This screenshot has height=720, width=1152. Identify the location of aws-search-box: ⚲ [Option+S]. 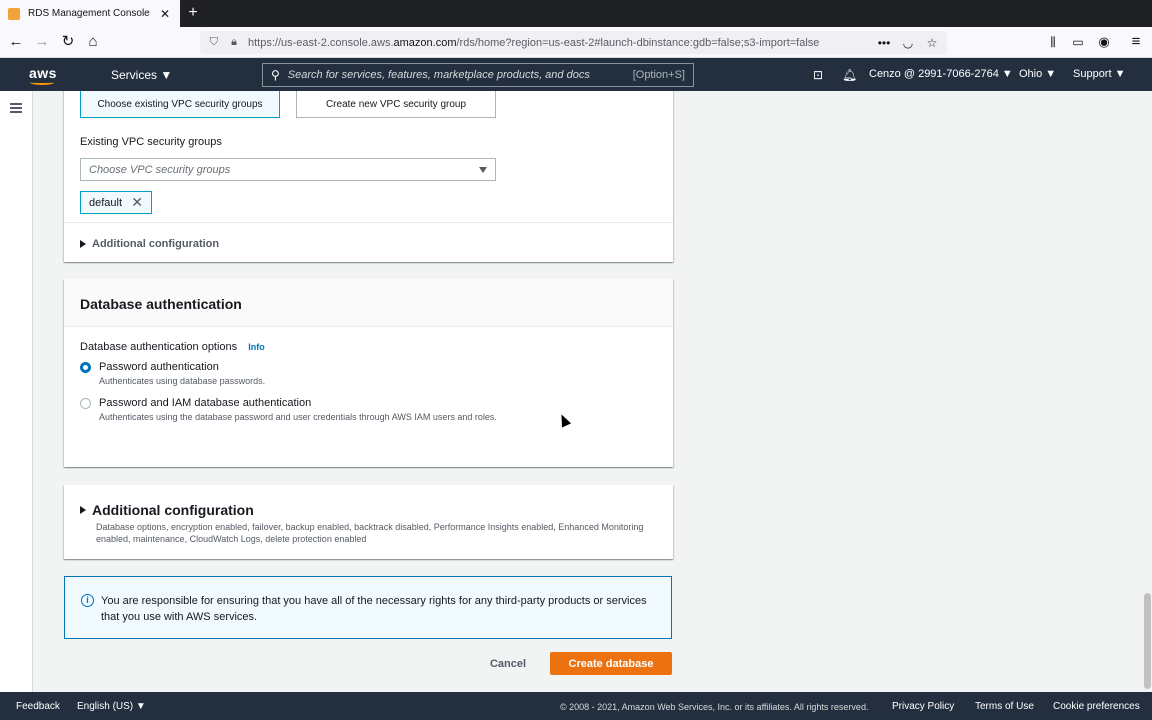
(478, 75).